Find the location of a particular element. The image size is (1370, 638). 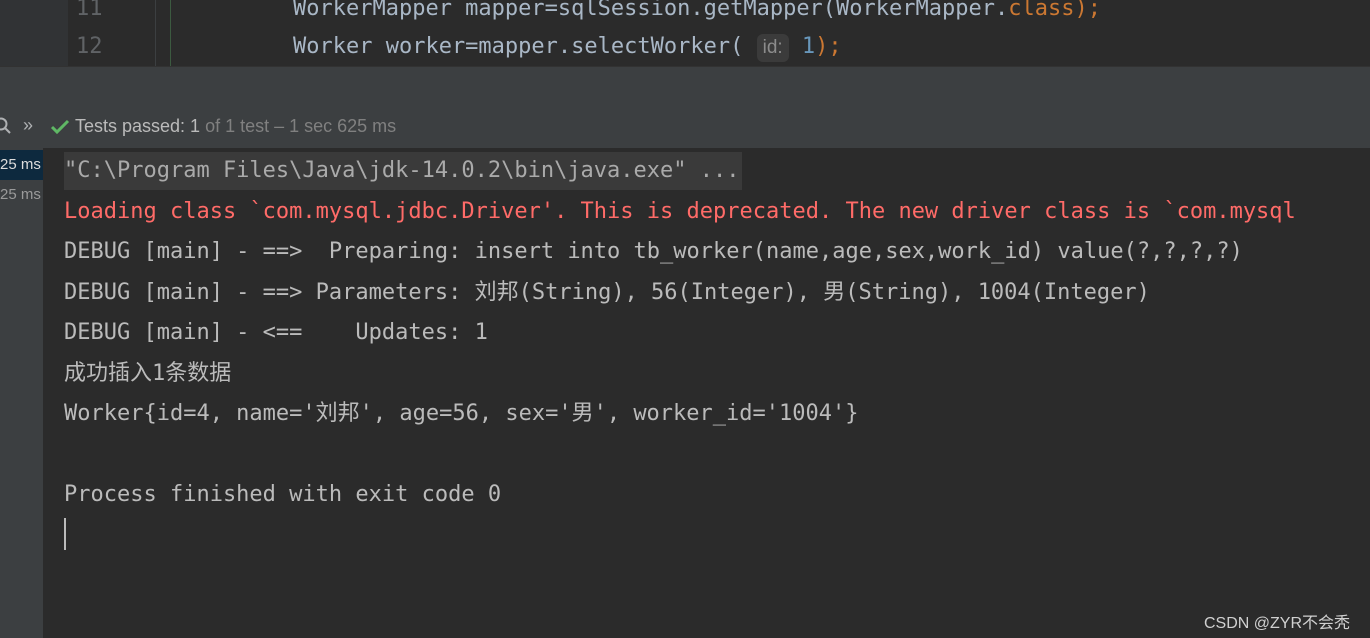

test-summary: of 1 test – 1 sec 625 ms is located at coordinates (298, 126).